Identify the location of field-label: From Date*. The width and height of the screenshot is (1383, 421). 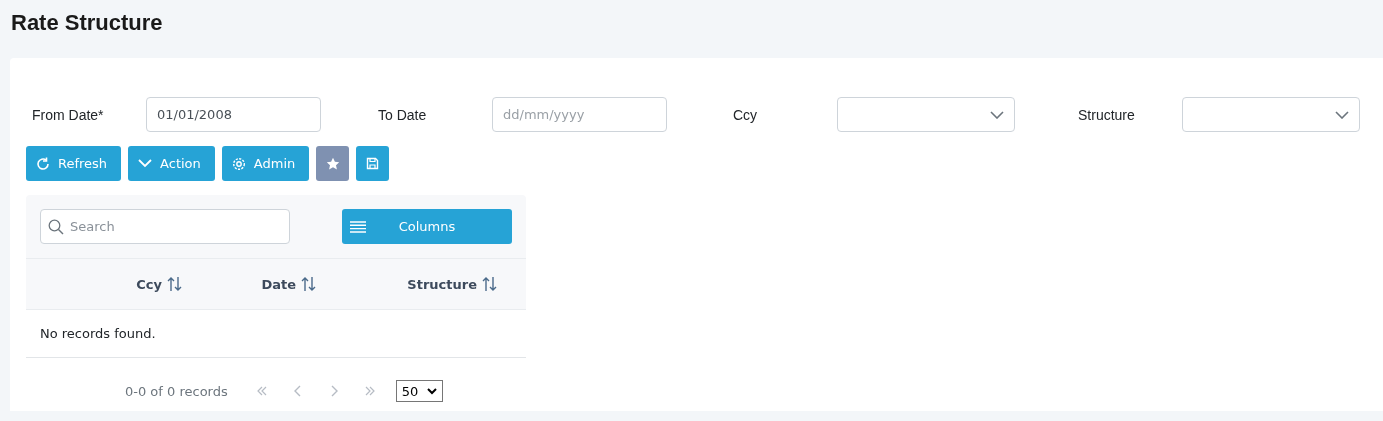
(68, 114).